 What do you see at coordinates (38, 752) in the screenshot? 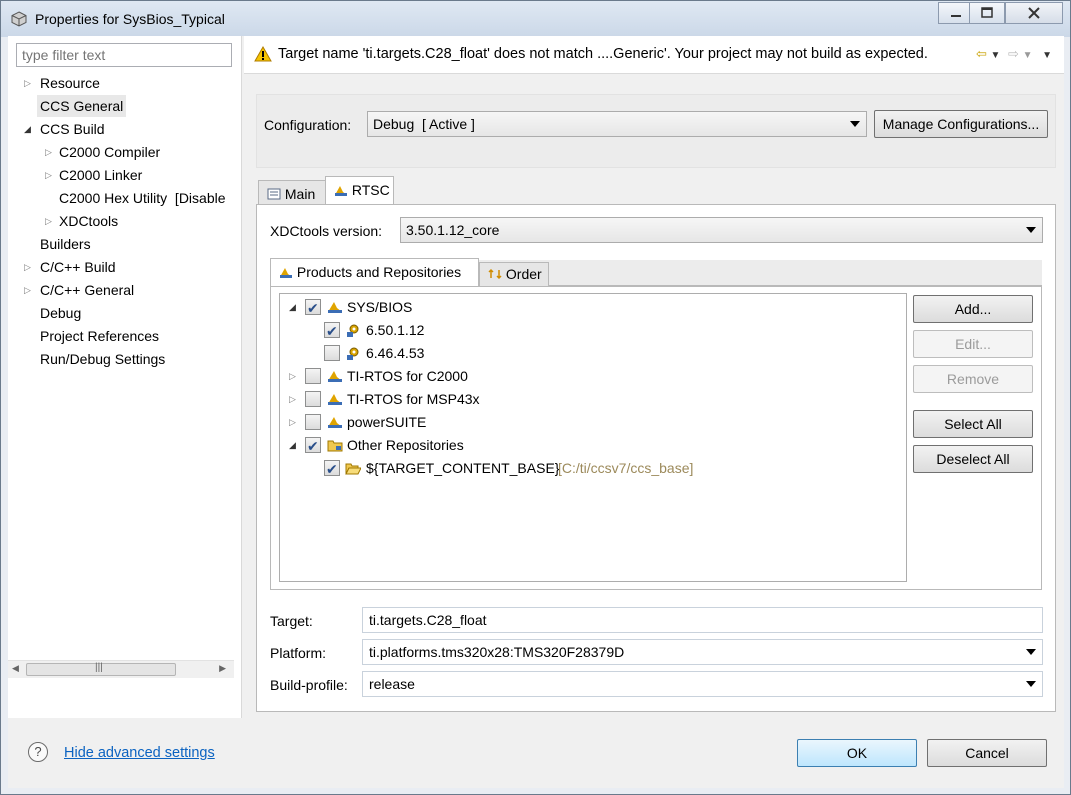
I see `help-icon: ?` at bounding box center [38, 752].